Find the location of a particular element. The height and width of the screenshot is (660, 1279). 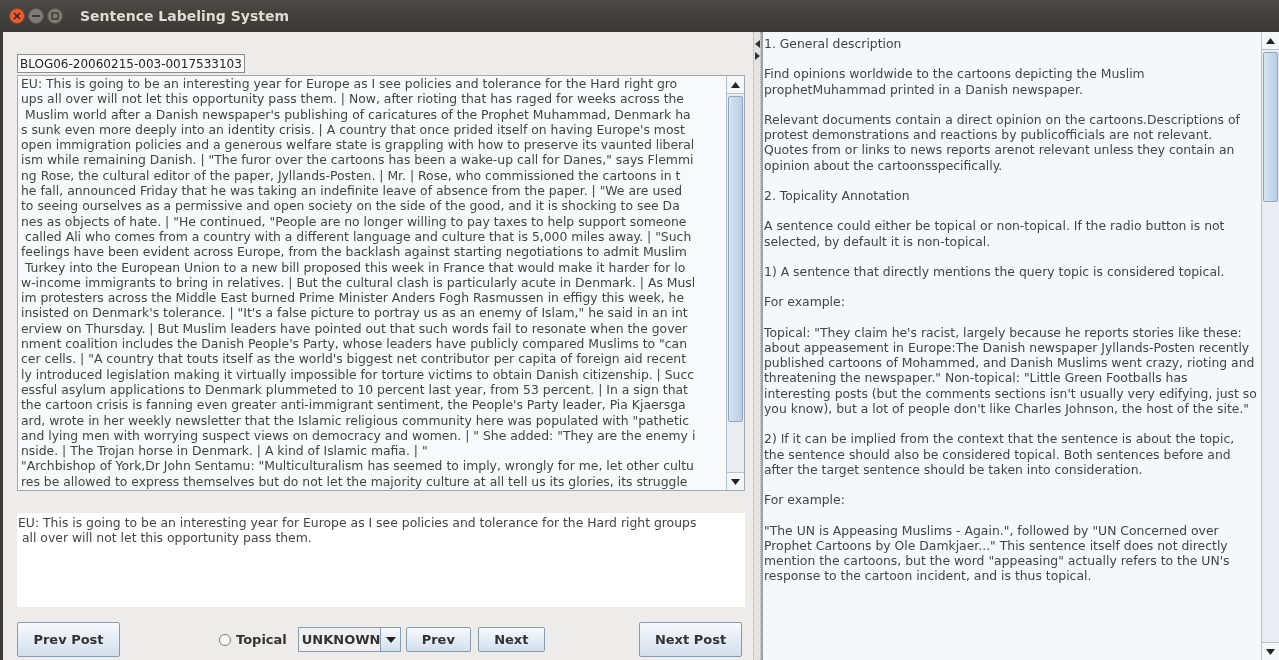

maximize-icon is located at coordinates (55, 16).